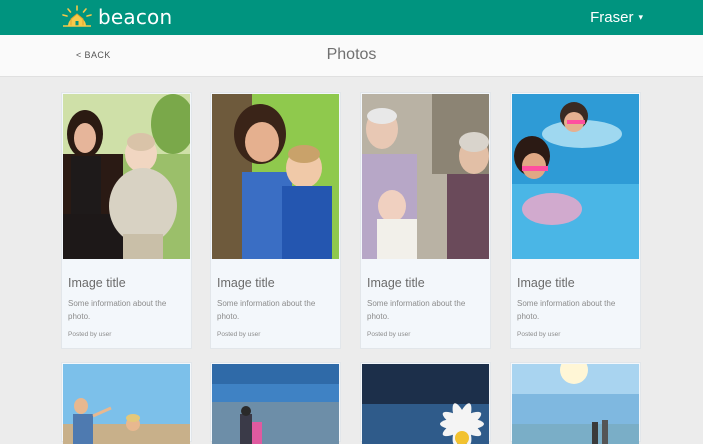 This screenshot has width=703, height=444. I want to click on sub-header: < BACK Photos, so click(351, 56).